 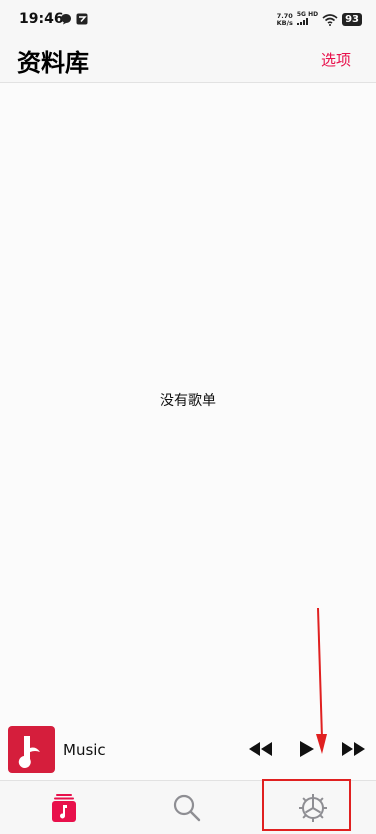 I want to click on annotation-highlight-box, so click(x=306, y=805).